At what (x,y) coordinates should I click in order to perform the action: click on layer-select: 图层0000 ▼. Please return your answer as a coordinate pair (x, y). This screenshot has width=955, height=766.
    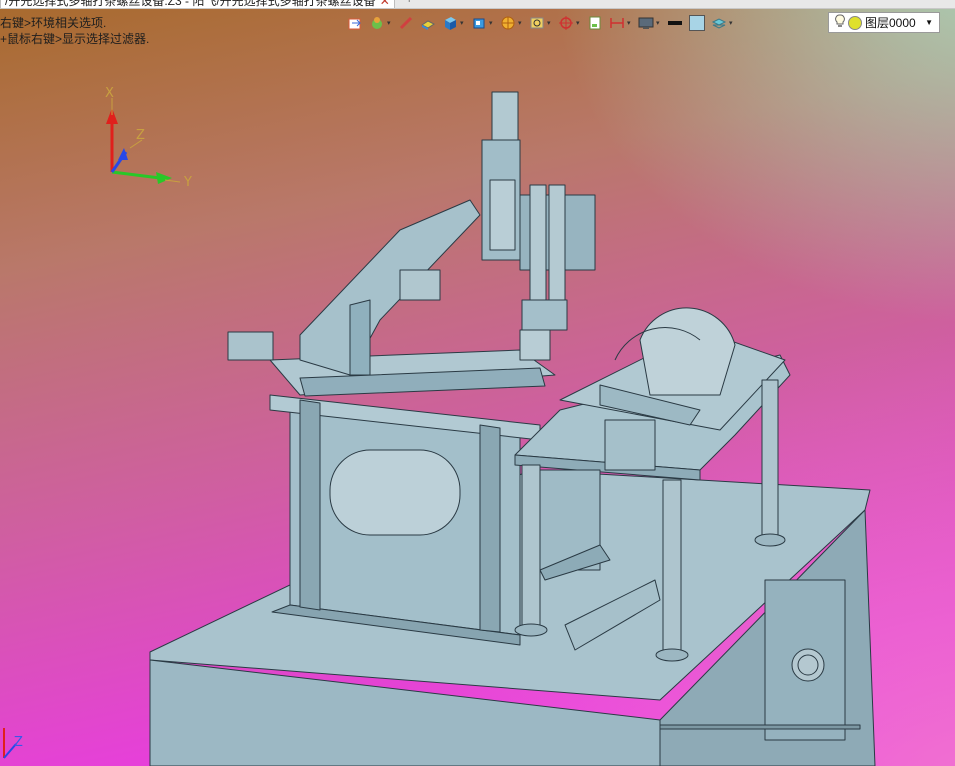
    Looking at the image, I should click on (884, 22).